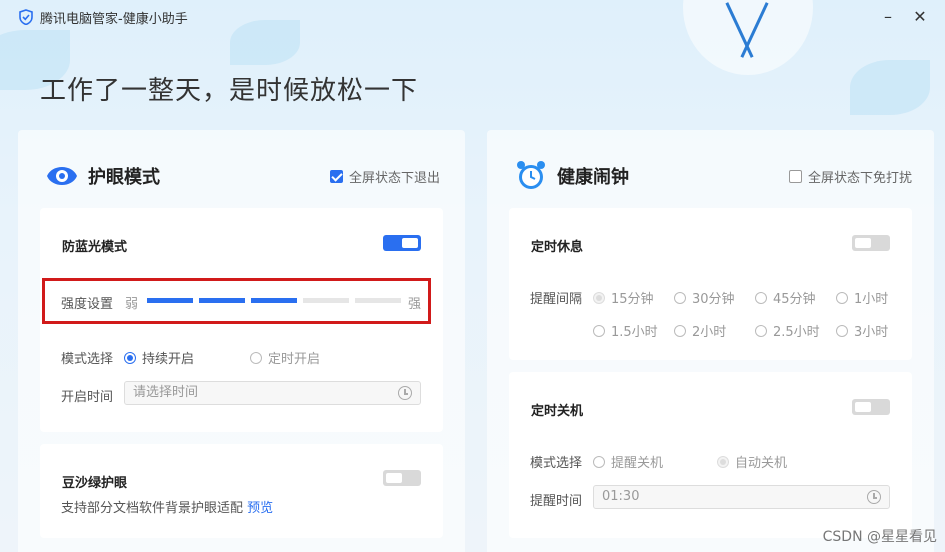  I want to click on green-eye-desc-text: 支持部分文档软件背景护眼适配, so click(152, 508).